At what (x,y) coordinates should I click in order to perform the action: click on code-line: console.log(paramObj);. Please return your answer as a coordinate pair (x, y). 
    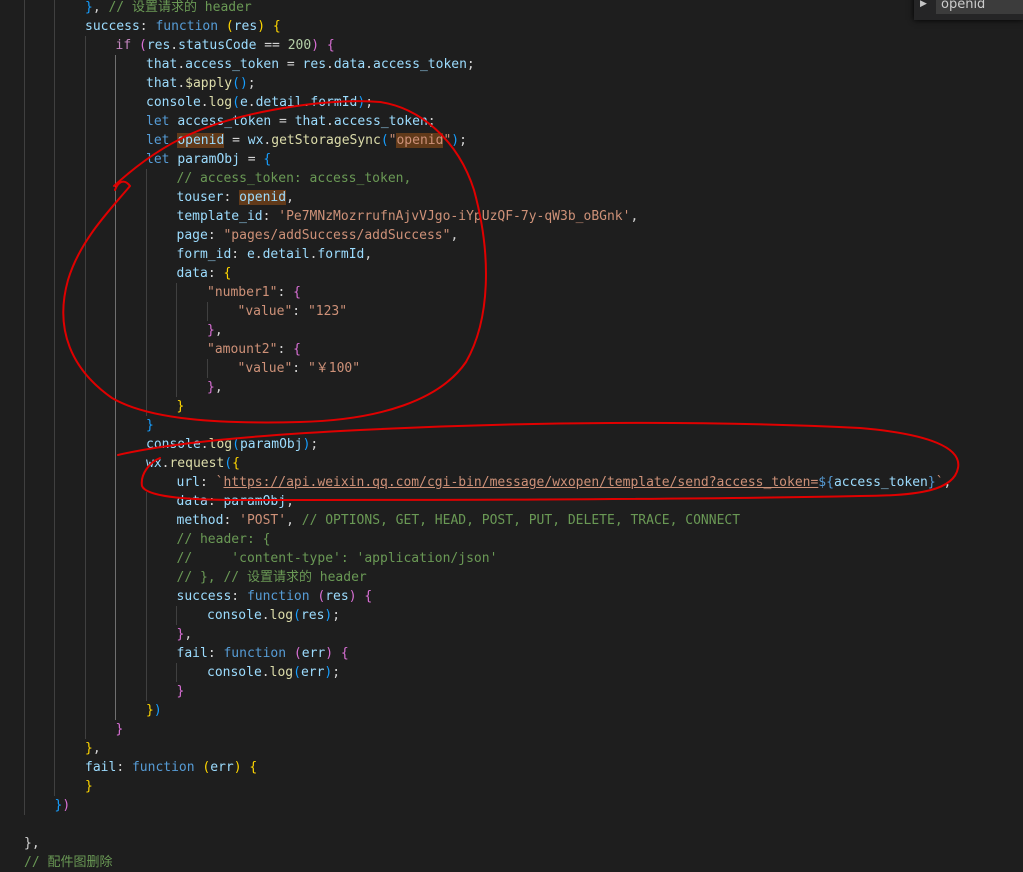
    Looking at the image, I should click on (232, 444).